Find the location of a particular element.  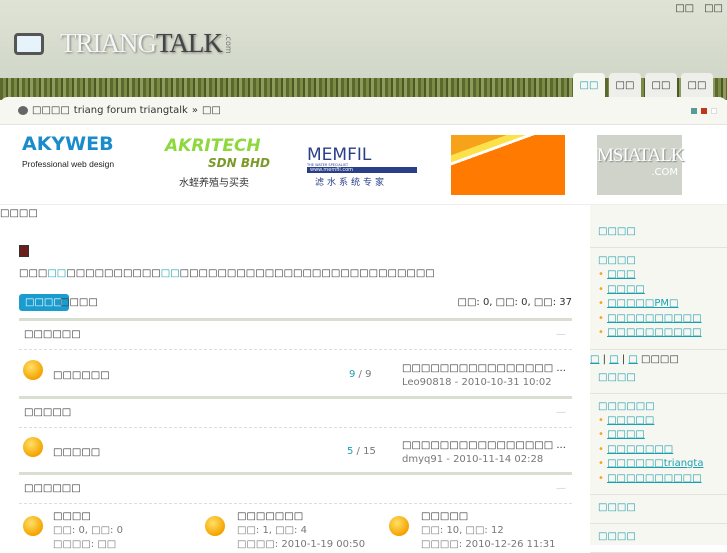

ad-msiatalk-title: MSIATALK is located at coordinates (641, 155).